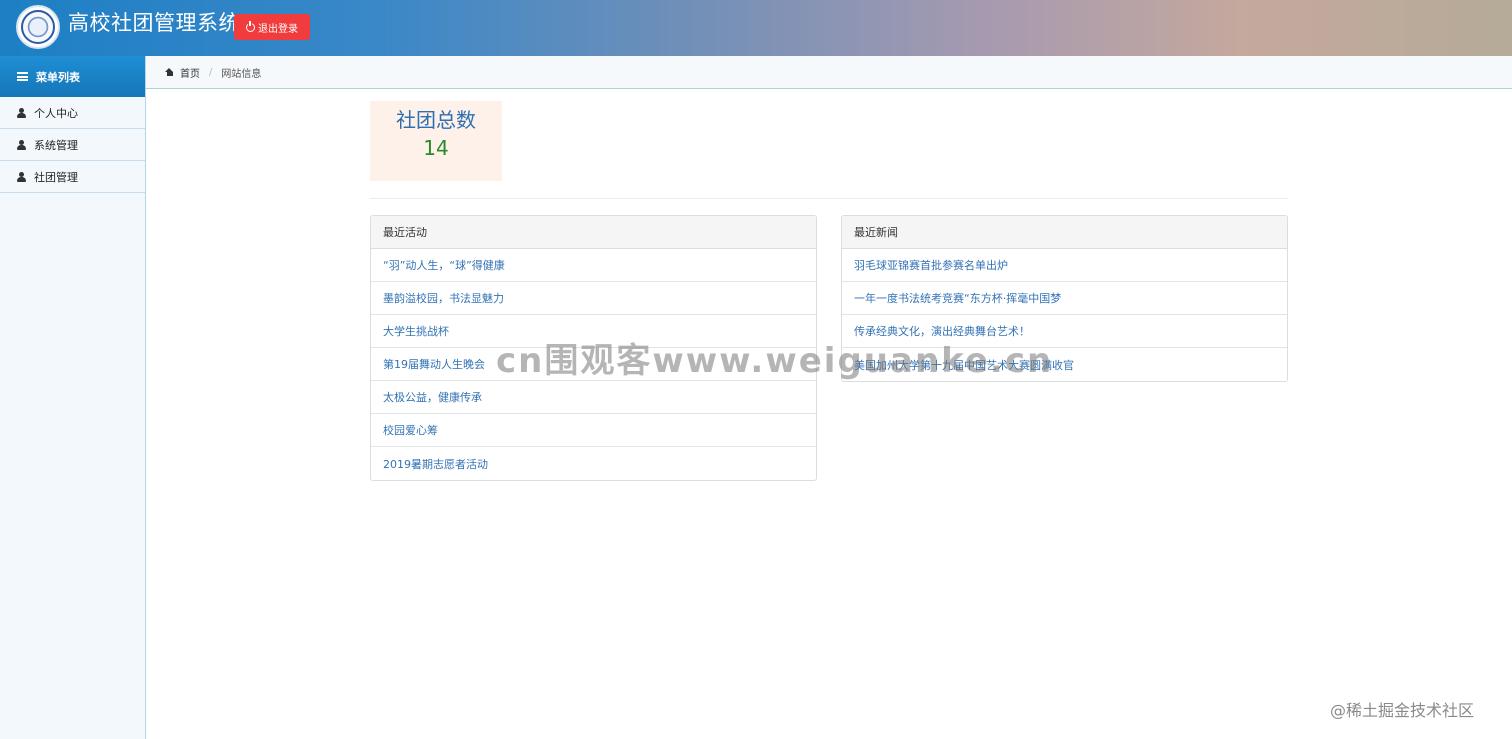 This screenshot has height=739, width=1512. I want to click on activity-link: 2019暑期志愿者活动, so click(593, 463).